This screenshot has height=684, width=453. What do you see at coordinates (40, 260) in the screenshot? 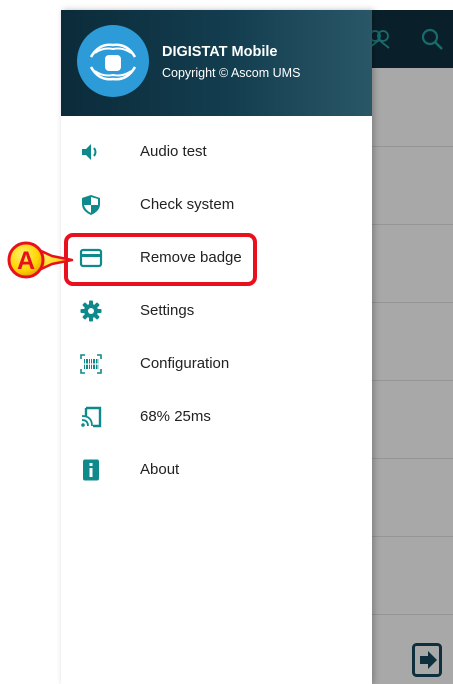
I see `callout-marker: A` at bounding box center [40, 260].